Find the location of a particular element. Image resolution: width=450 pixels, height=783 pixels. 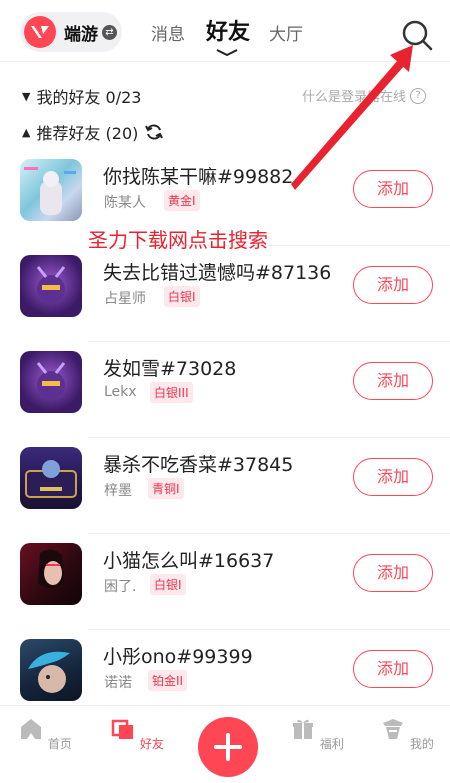

profile-icon is located at coordinates (393, 729).